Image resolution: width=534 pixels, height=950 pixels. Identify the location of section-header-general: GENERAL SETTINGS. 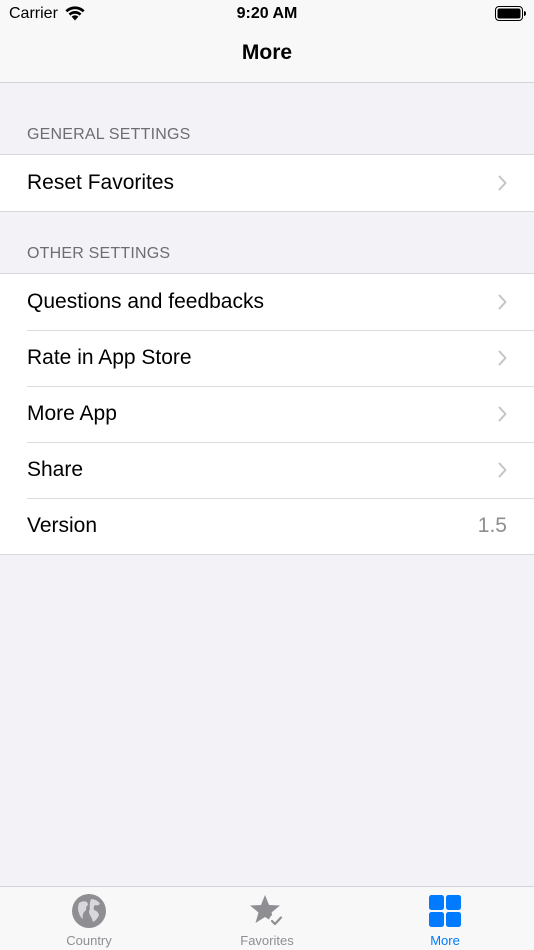
(109, 134).